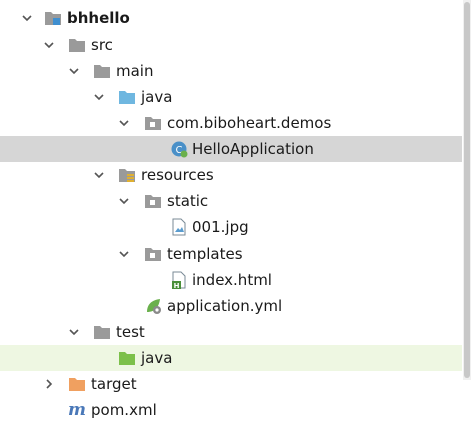 This screenshot has height=424, width=472. What do you see at coordinates (179, 149) in the screenshot?
I see `spring-boot-class-icon: C` at bounding box center [179, 149].